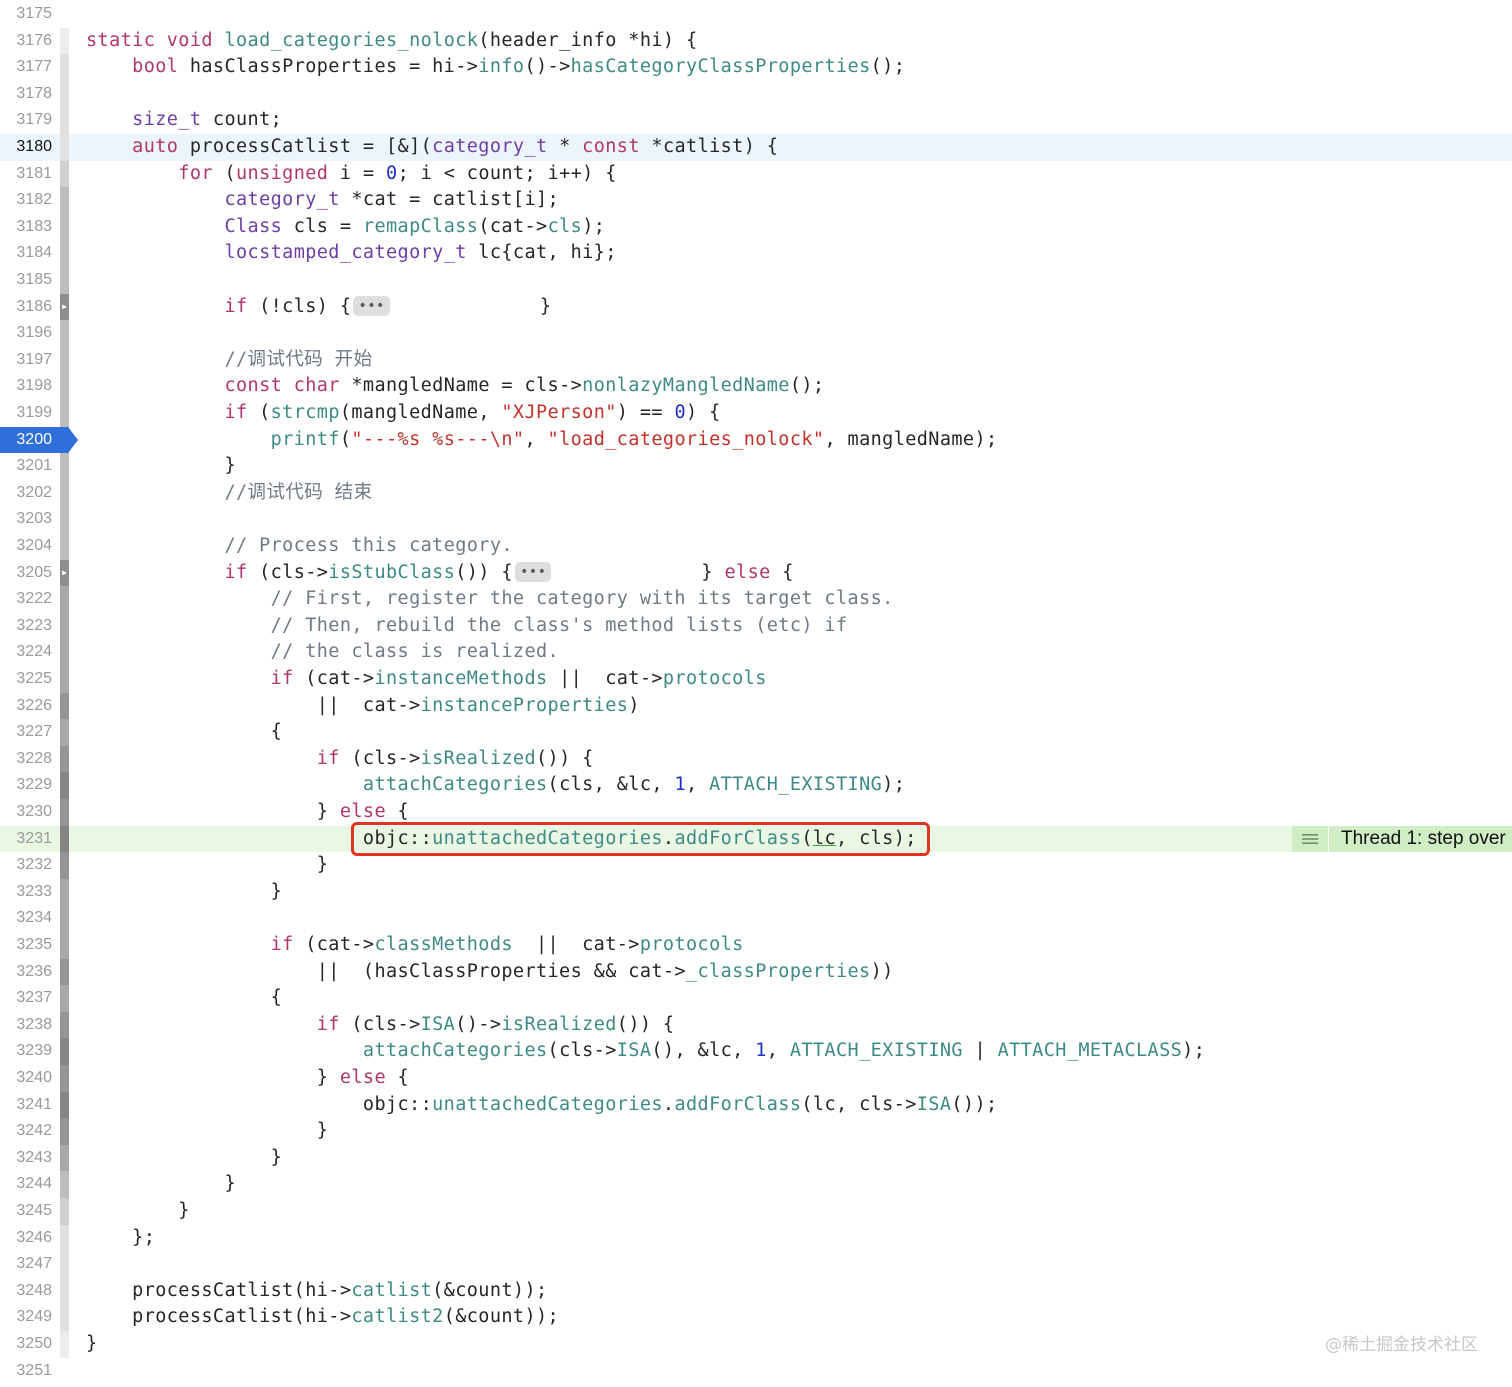 This screenshot has height=1387, width=1512. What do you see at coordinates (756, 892) in the screenshot?
I see `code-line: 3233 }` at bounding box center [756, 892].